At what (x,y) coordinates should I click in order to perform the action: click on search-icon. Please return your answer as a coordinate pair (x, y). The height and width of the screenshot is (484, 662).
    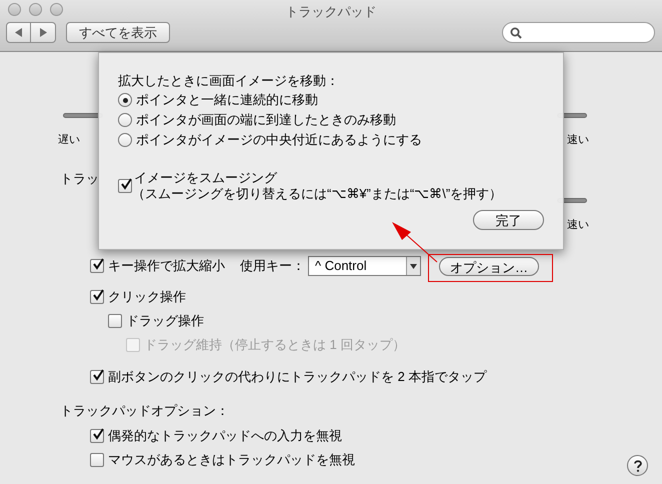
    Looking at the image, I should click on (516, 32).